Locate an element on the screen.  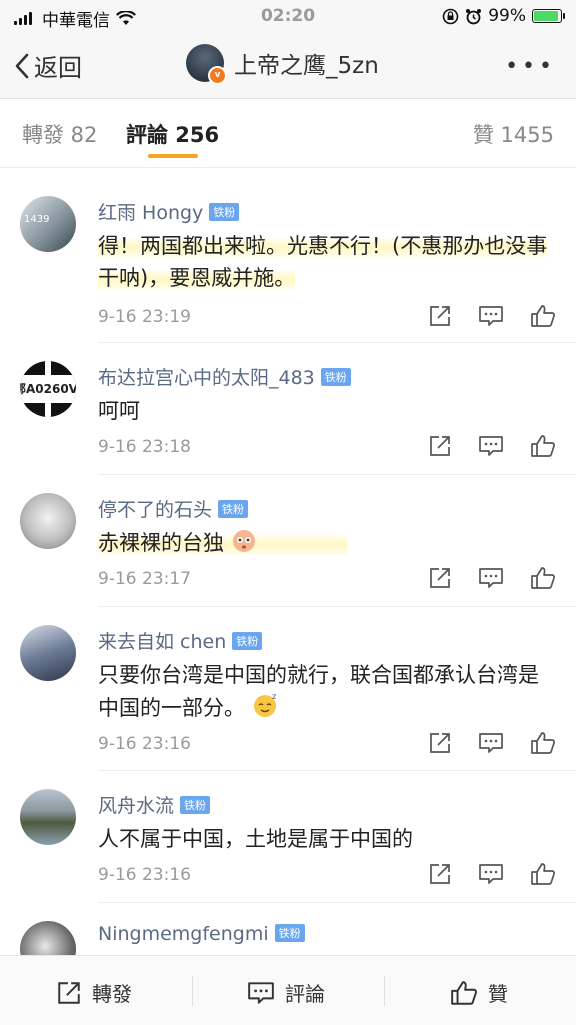
avatar-caption: 1439 is located at coordinates (37, 219).